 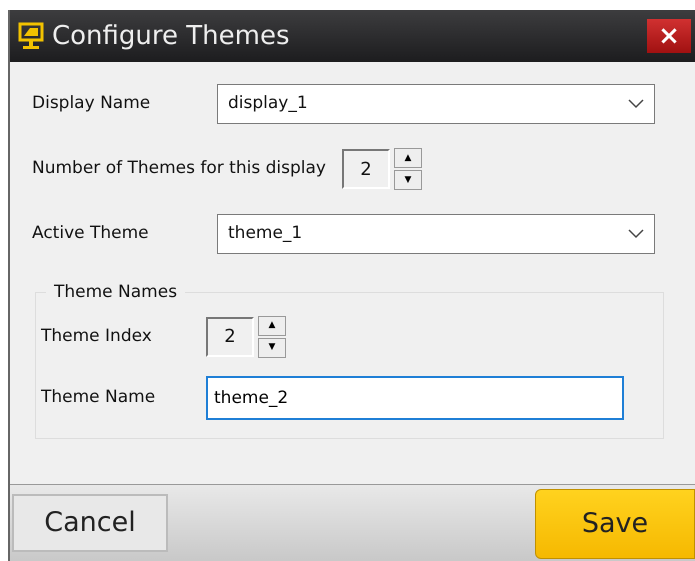 What do you see at coordinates (97, 336) in the screenshot?
I see `theme-index-label: Theme Index` at bounding box center [97, 336].